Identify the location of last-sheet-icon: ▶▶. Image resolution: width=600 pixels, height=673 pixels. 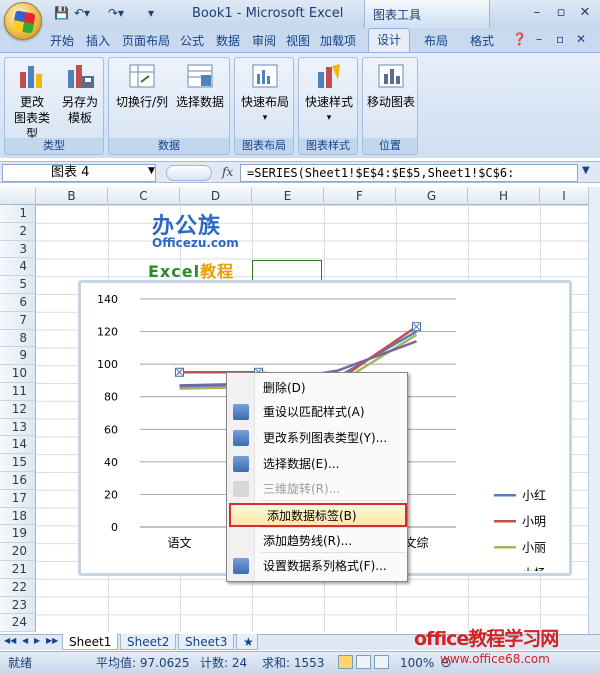
(52, 640).